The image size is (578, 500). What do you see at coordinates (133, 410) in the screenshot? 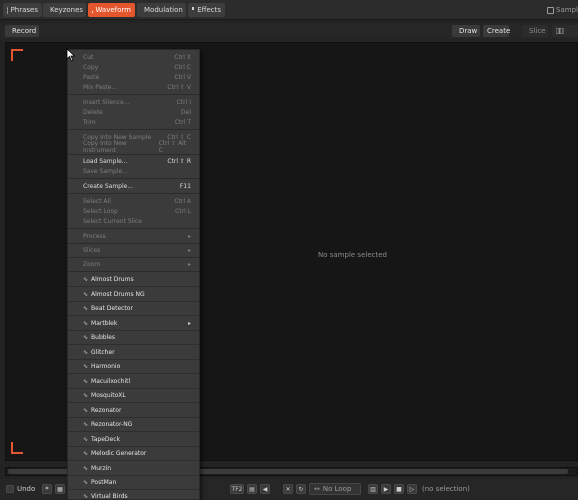
I see `menu-plugin-rezonator: ∿ Rezonator` at bounding box center [133, 410].